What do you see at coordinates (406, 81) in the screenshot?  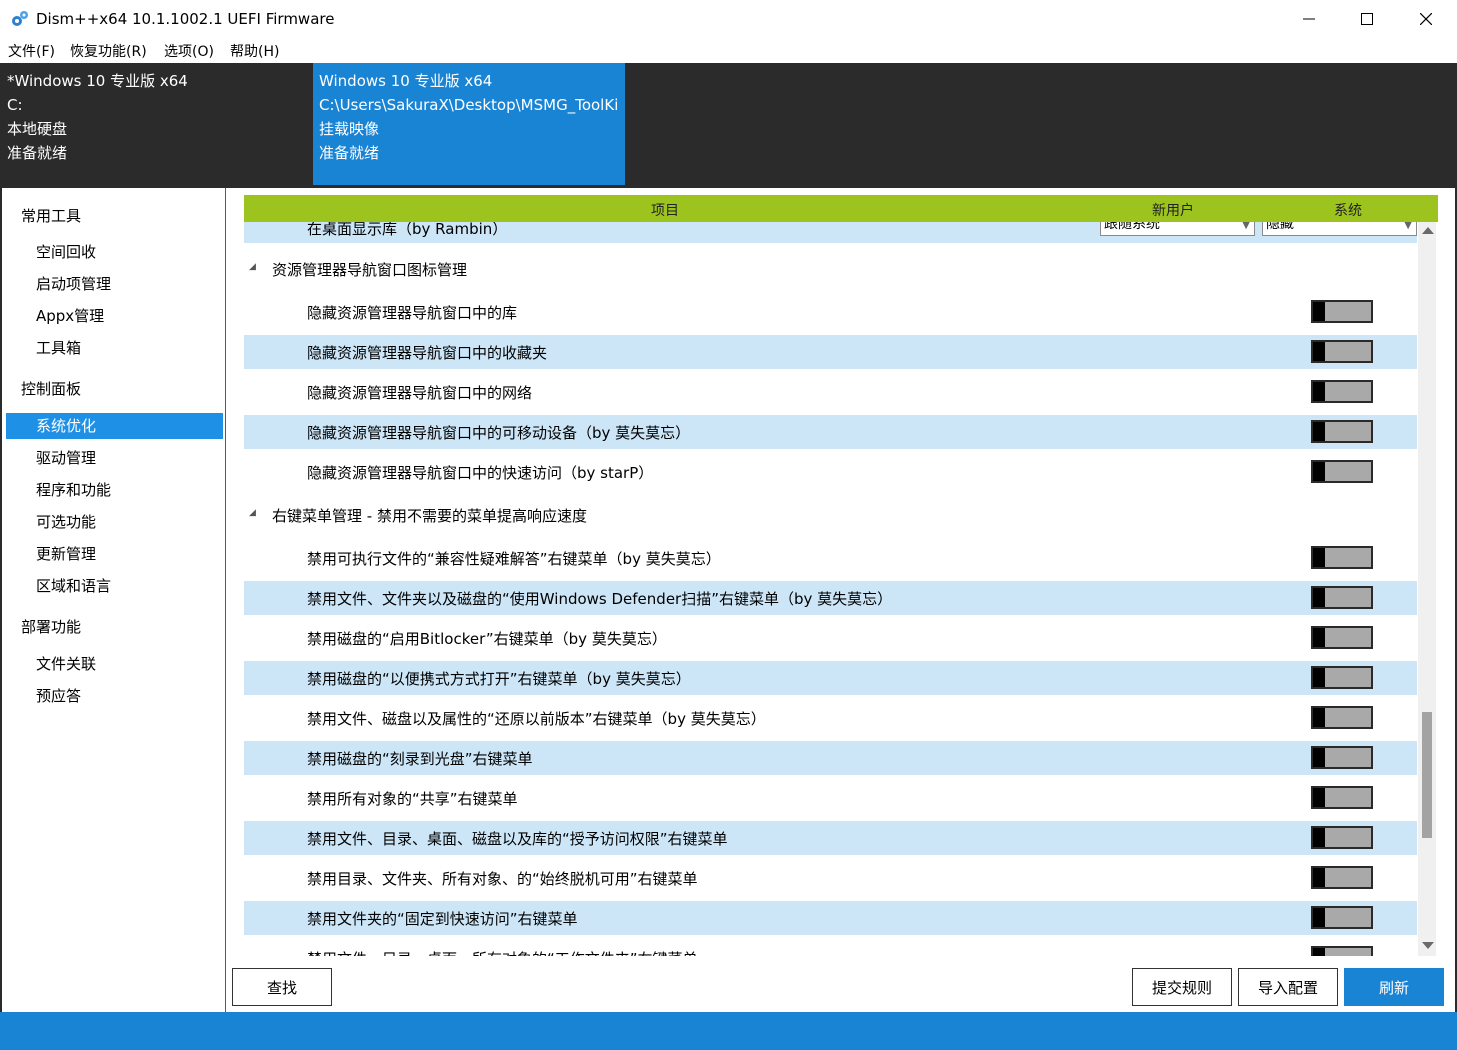 I see `image-name: Windows 10 专业版 x64` at bounding box center [406, 81].